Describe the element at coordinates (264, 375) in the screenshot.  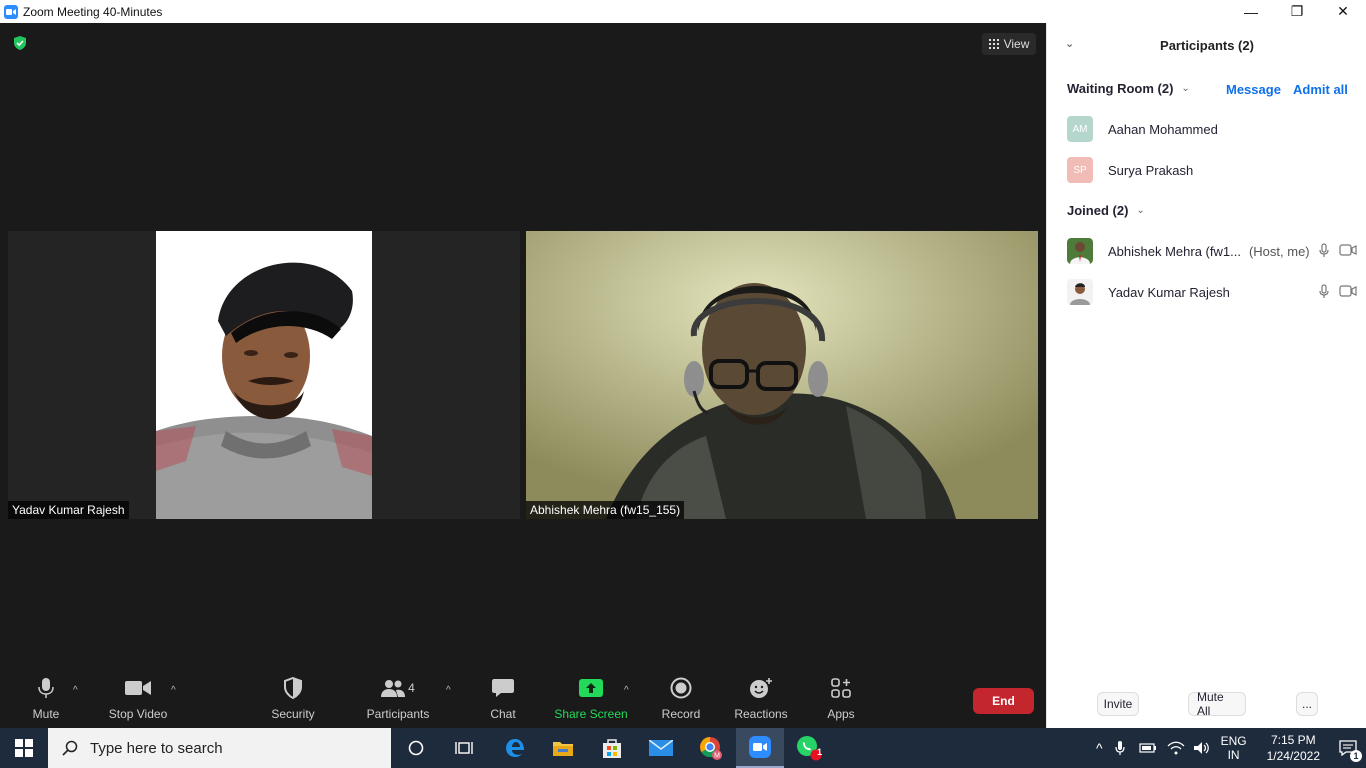
I see `video-tile-yadav: Yadav Kumar Rajesh` at that location.